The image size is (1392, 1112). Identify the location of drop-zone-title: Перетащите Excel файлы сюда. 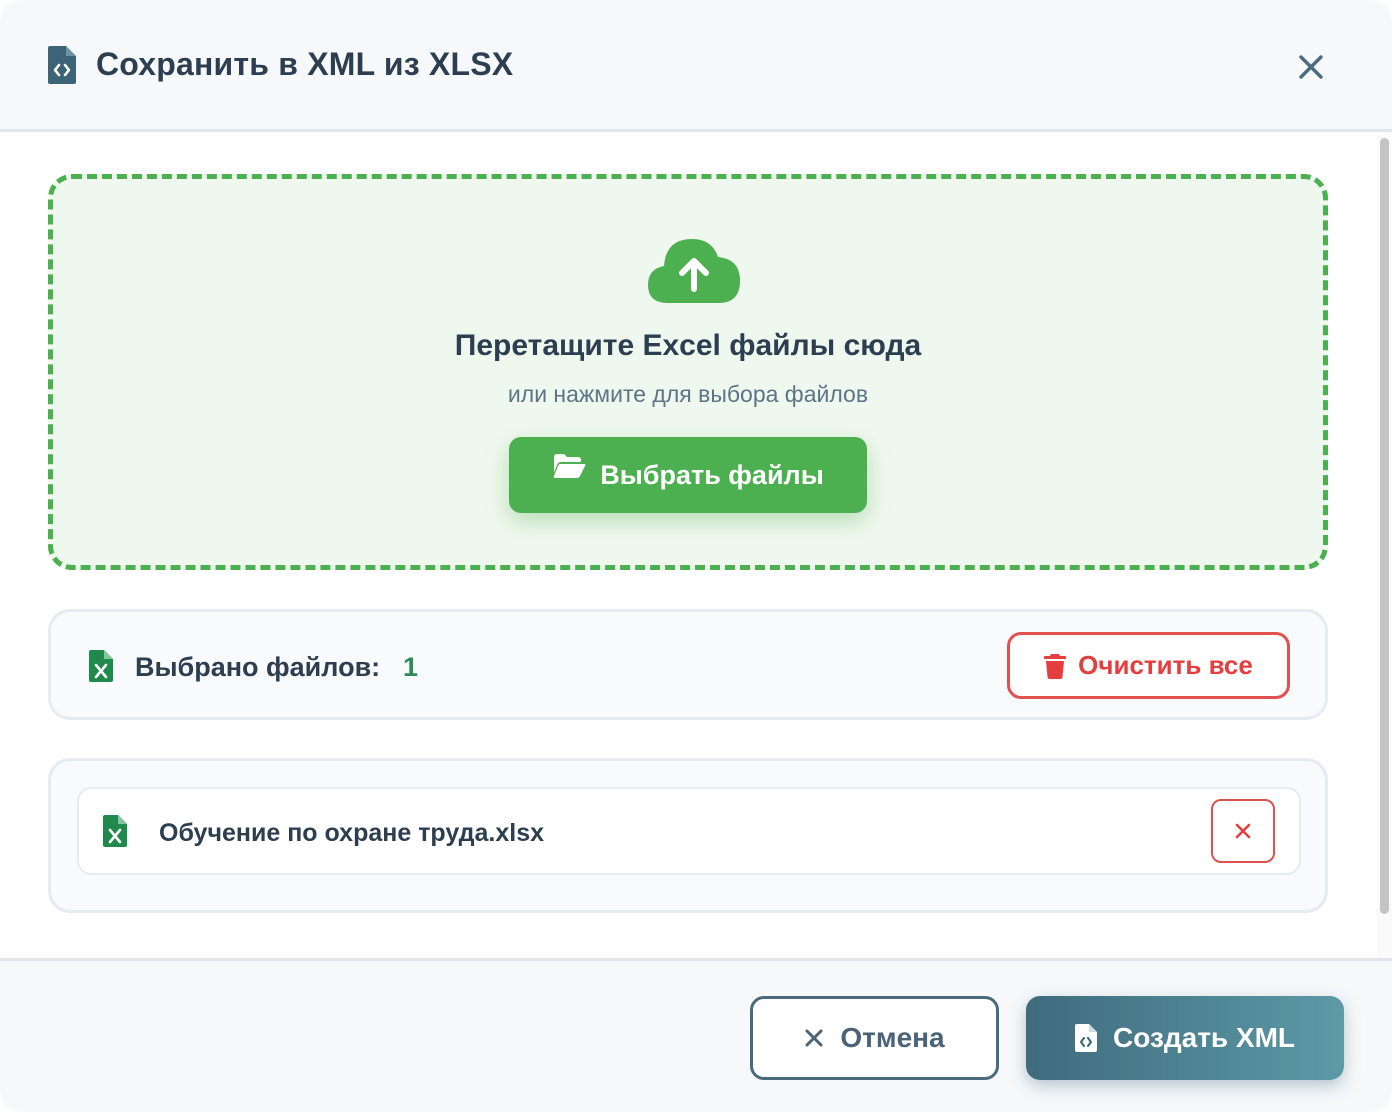
(688, 345).